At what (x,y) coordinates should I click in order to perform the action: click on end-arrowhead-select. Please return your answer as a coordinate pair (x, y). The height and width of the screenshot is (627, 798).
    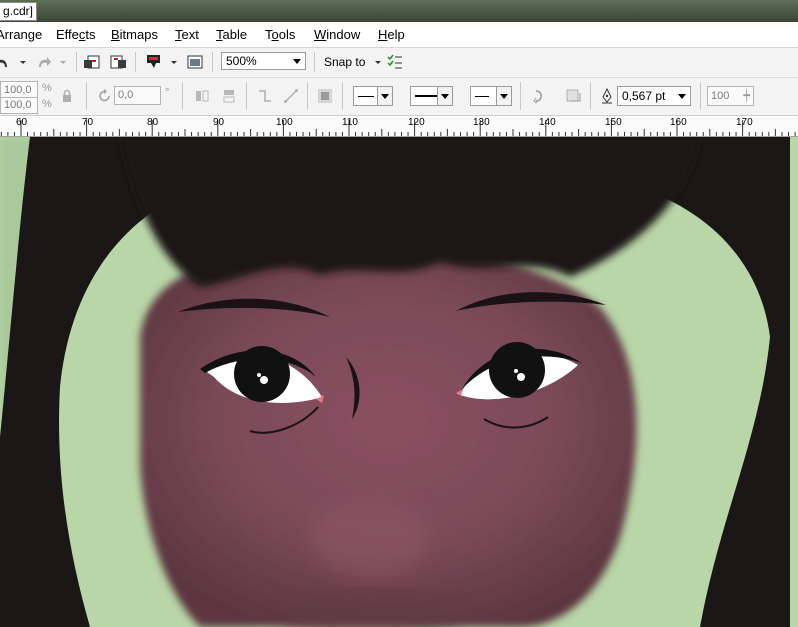
    Looking at the image, I should click on (491, 96).